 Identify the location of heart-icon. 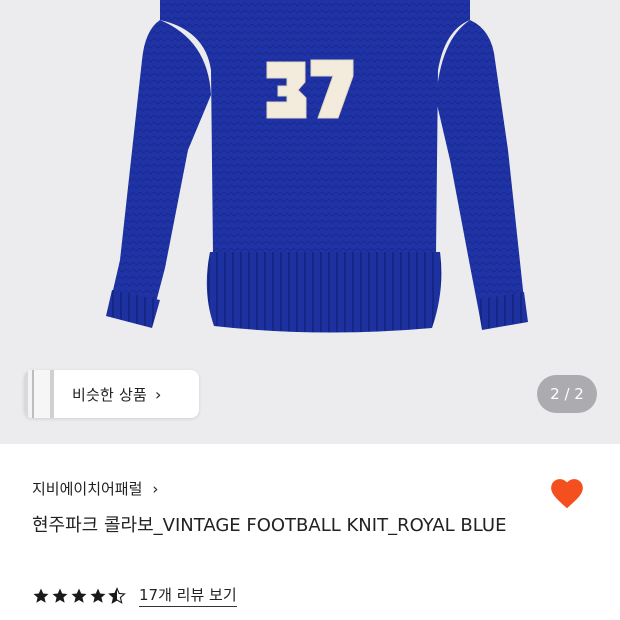
(567, 494).